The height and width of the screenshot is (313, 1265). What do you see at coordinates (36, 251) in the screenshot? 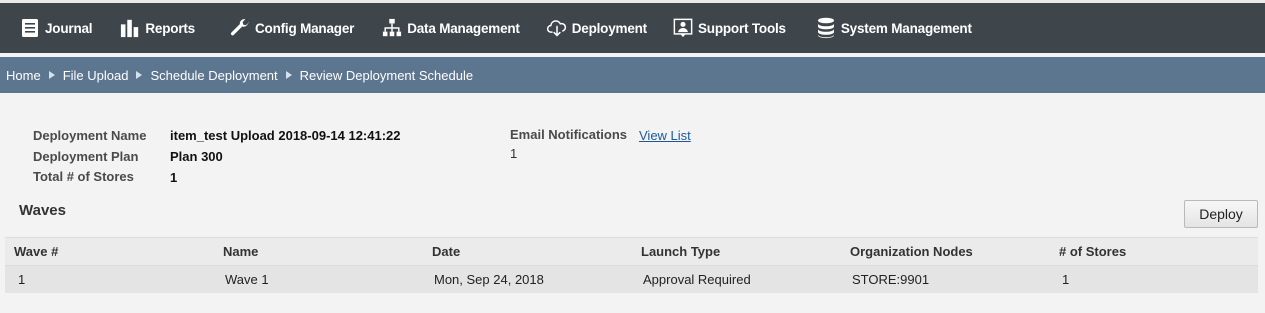
I see `column-header-wave-number: Wave #` at bounding box center [36, 251].